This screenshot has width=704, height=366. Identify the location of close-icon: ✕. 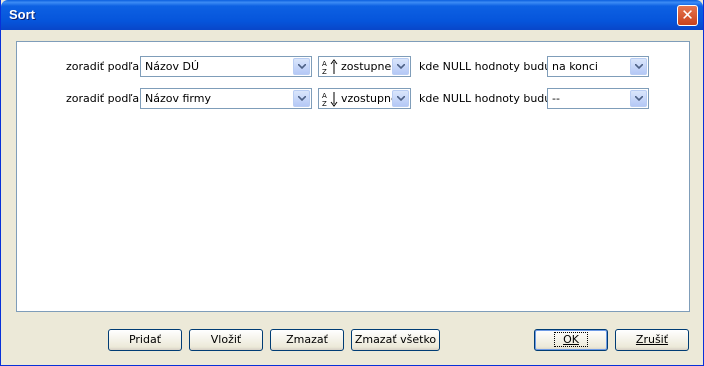
(687, 15).